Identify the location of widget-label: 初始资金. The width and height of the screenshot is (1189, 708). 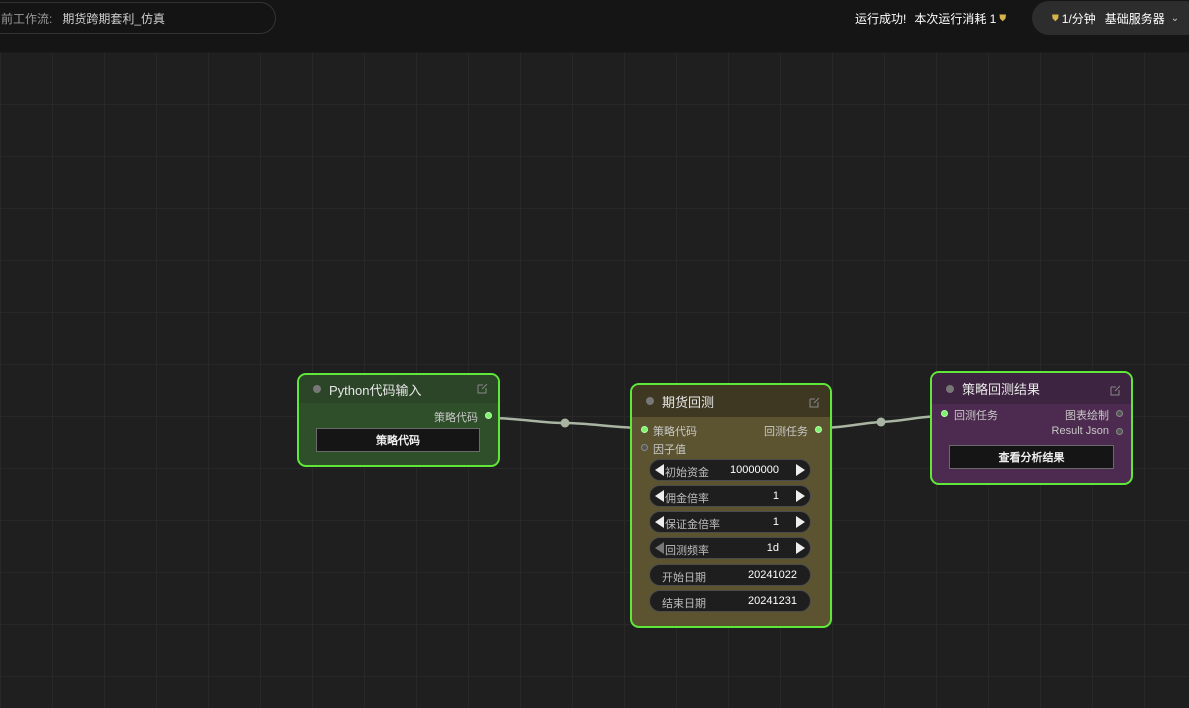
(687, 473).